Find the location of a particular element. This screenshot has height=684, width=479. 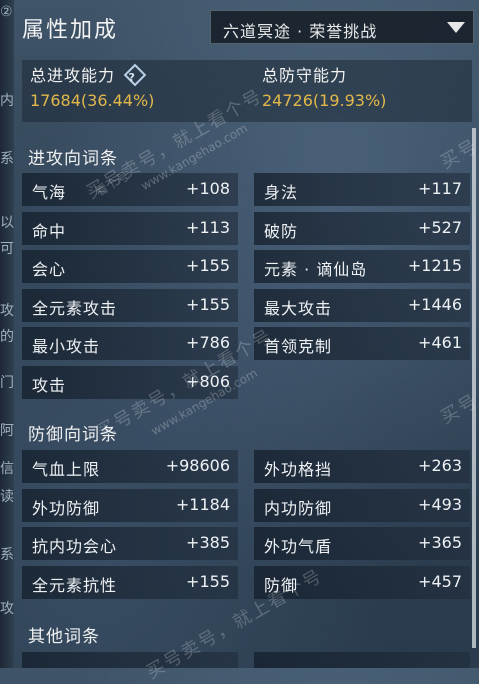

left-edge-glyph: 读 is located at coordinates (7, 497).